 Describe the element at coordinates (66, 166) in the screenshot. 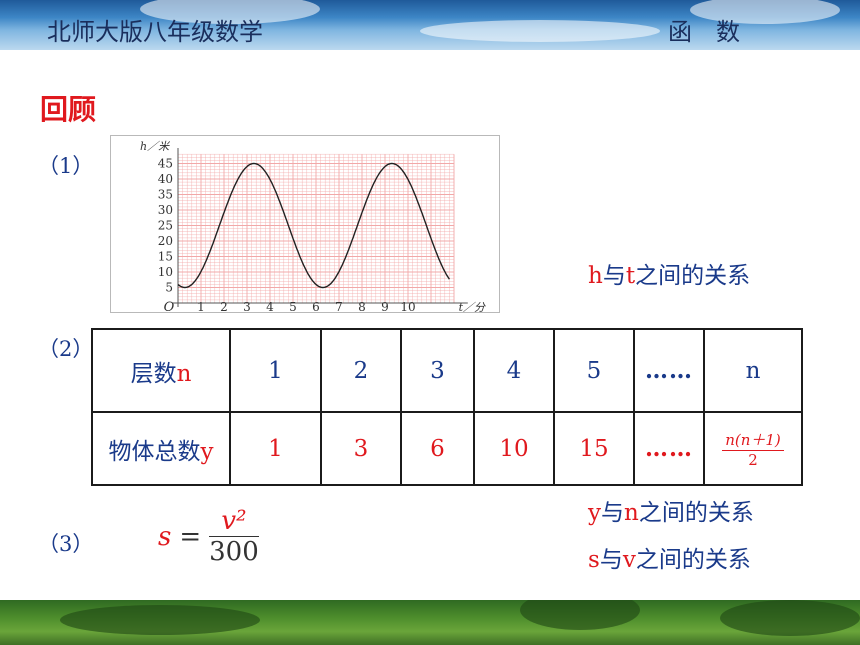

I see `item-1-label: （1）` at that location.